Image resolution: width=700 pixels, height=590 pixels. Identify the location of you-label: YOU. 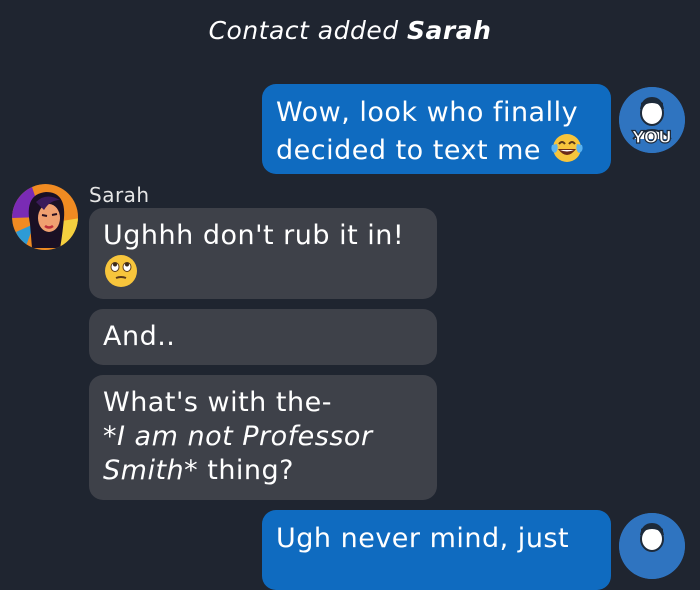
(651, 138).